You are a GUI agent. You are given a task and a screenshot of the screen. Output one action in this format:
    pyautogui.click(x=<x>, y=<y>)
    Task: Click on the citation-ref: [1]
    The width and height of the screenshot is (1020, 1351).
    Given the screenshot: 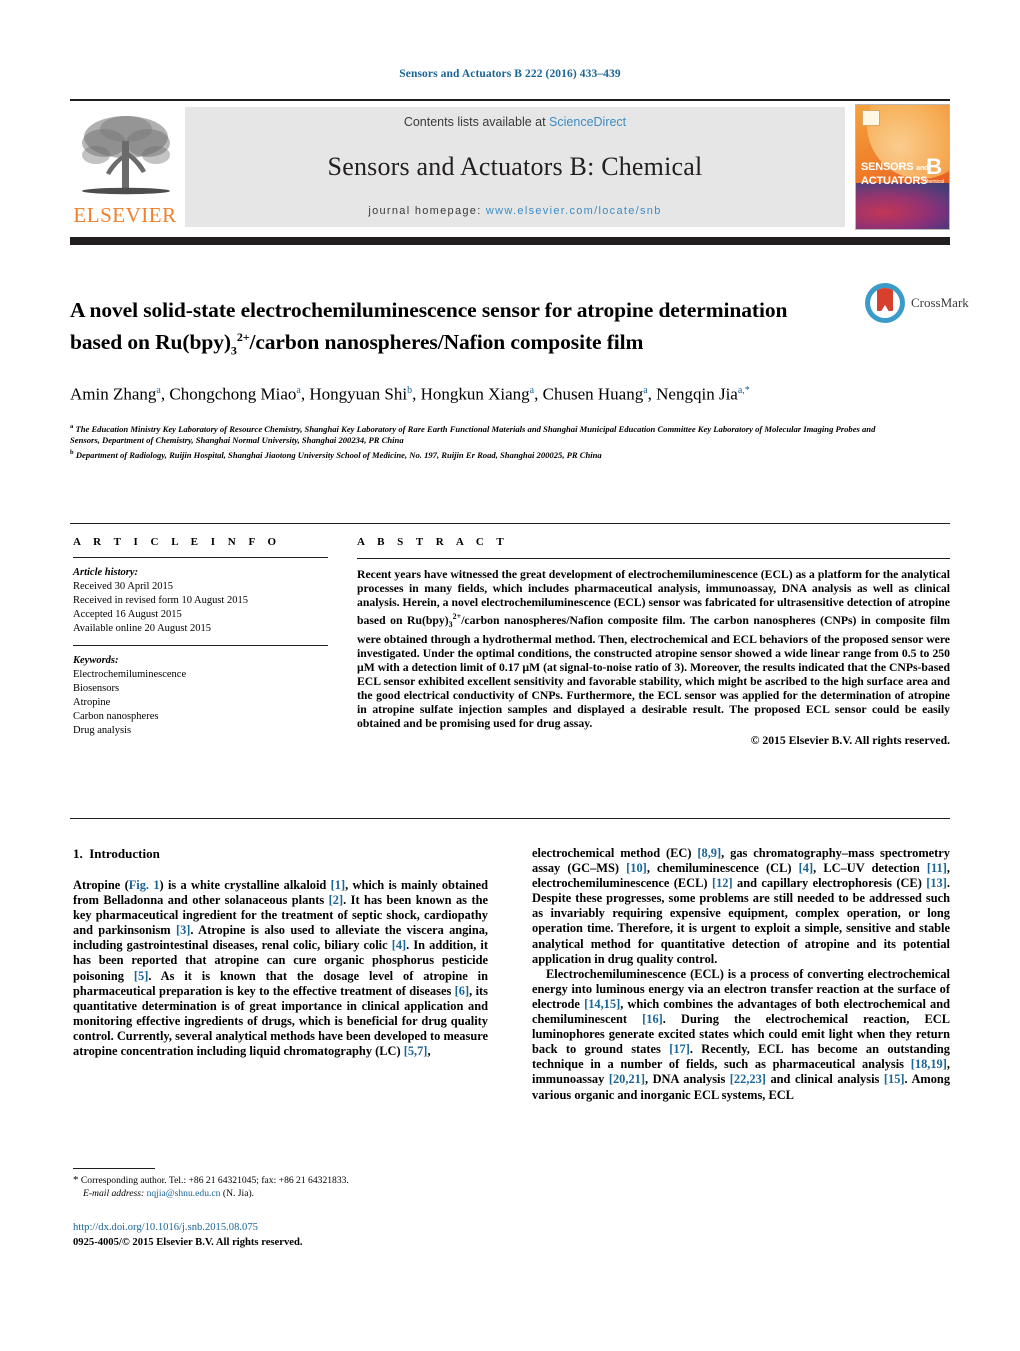 What is the action you would take?
    pyautogui.click(x=338, y=885)
    